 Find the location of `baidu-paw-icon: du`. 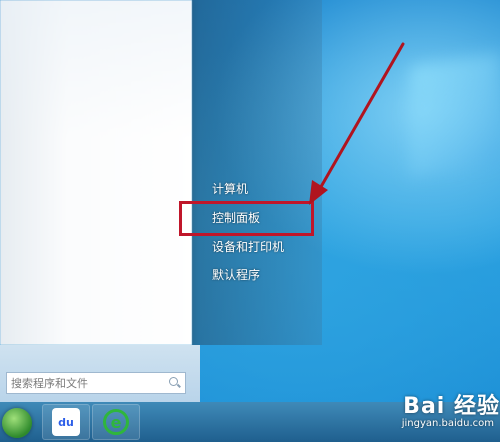

baidu-paw-icon: du is located at coordinates (66, 422).